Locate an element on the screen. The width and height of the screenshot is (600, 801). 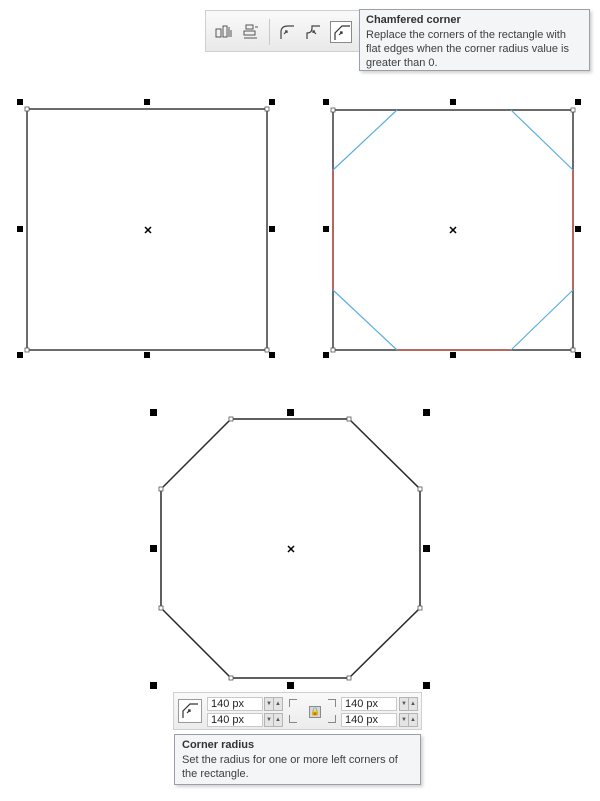
top-left-radius-field: 140 px is located at coordinates (235, 704).